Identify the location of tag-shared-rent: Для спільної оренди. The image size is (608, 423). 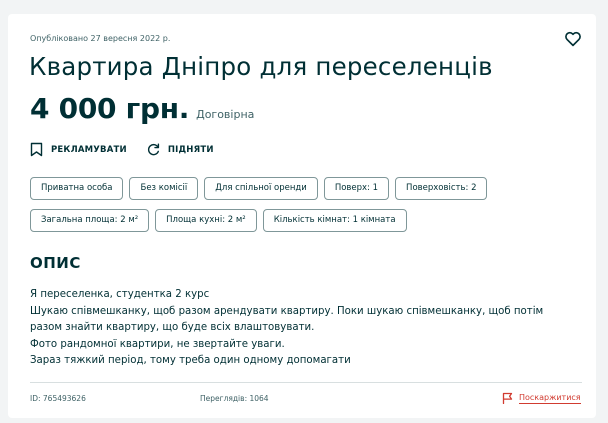
(261, 188).